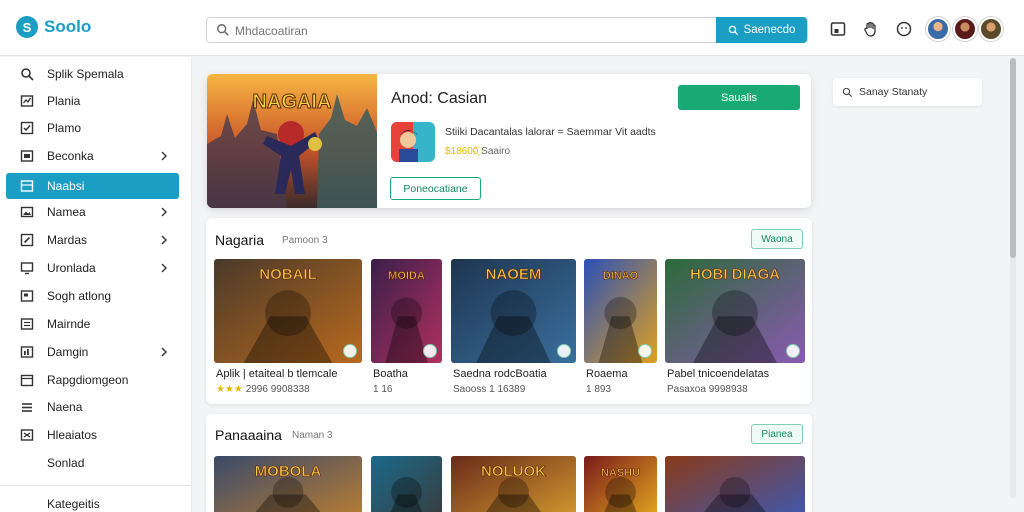  I want to click on game-tile: NAOEM Saedna rodcBoatia Saooss 1 16389, so click(513, 329).